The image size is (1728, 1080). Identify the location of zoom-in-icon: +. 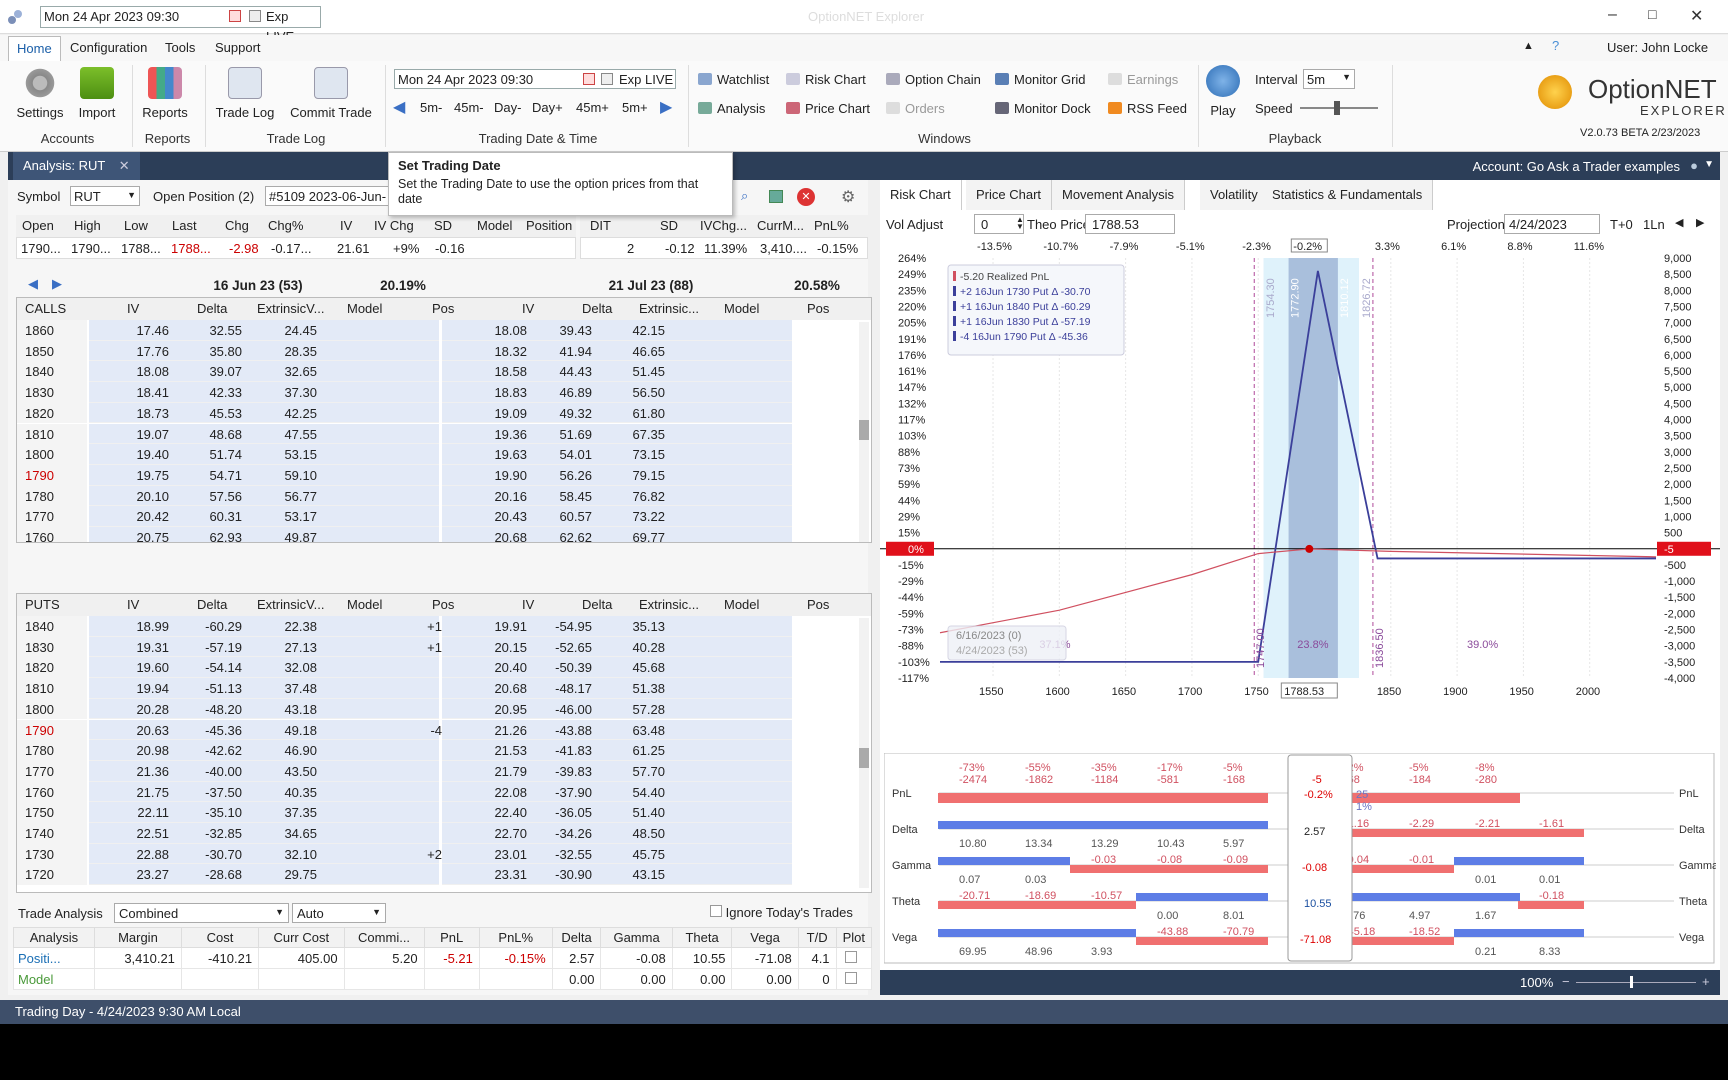
(1706, 981).